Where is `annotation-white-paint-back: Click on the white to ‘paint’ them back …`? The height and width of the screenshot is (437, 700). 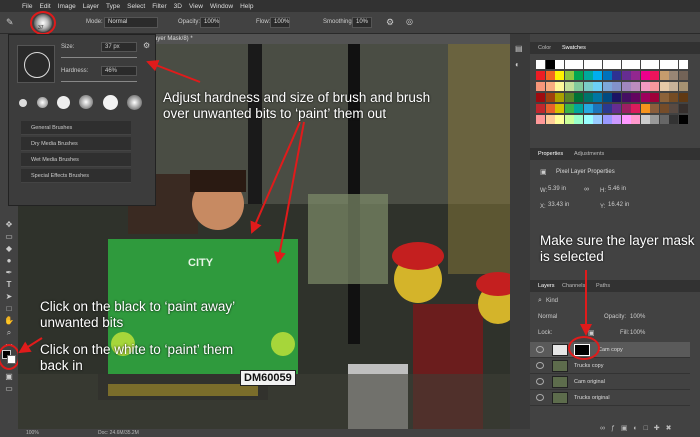 annotation-white-paint-back: Click on the white to ‘paint’ them back … is located at coordinates (137, 357).